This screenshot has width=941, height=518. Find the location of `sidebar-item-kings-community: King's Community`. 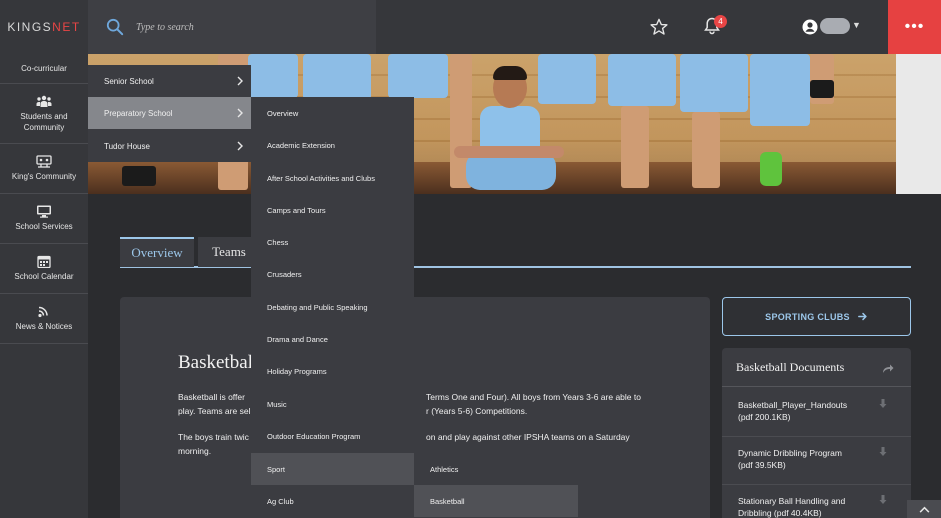

sidebar-item-kings-community: King's Community is located at coordinates (44, 169).